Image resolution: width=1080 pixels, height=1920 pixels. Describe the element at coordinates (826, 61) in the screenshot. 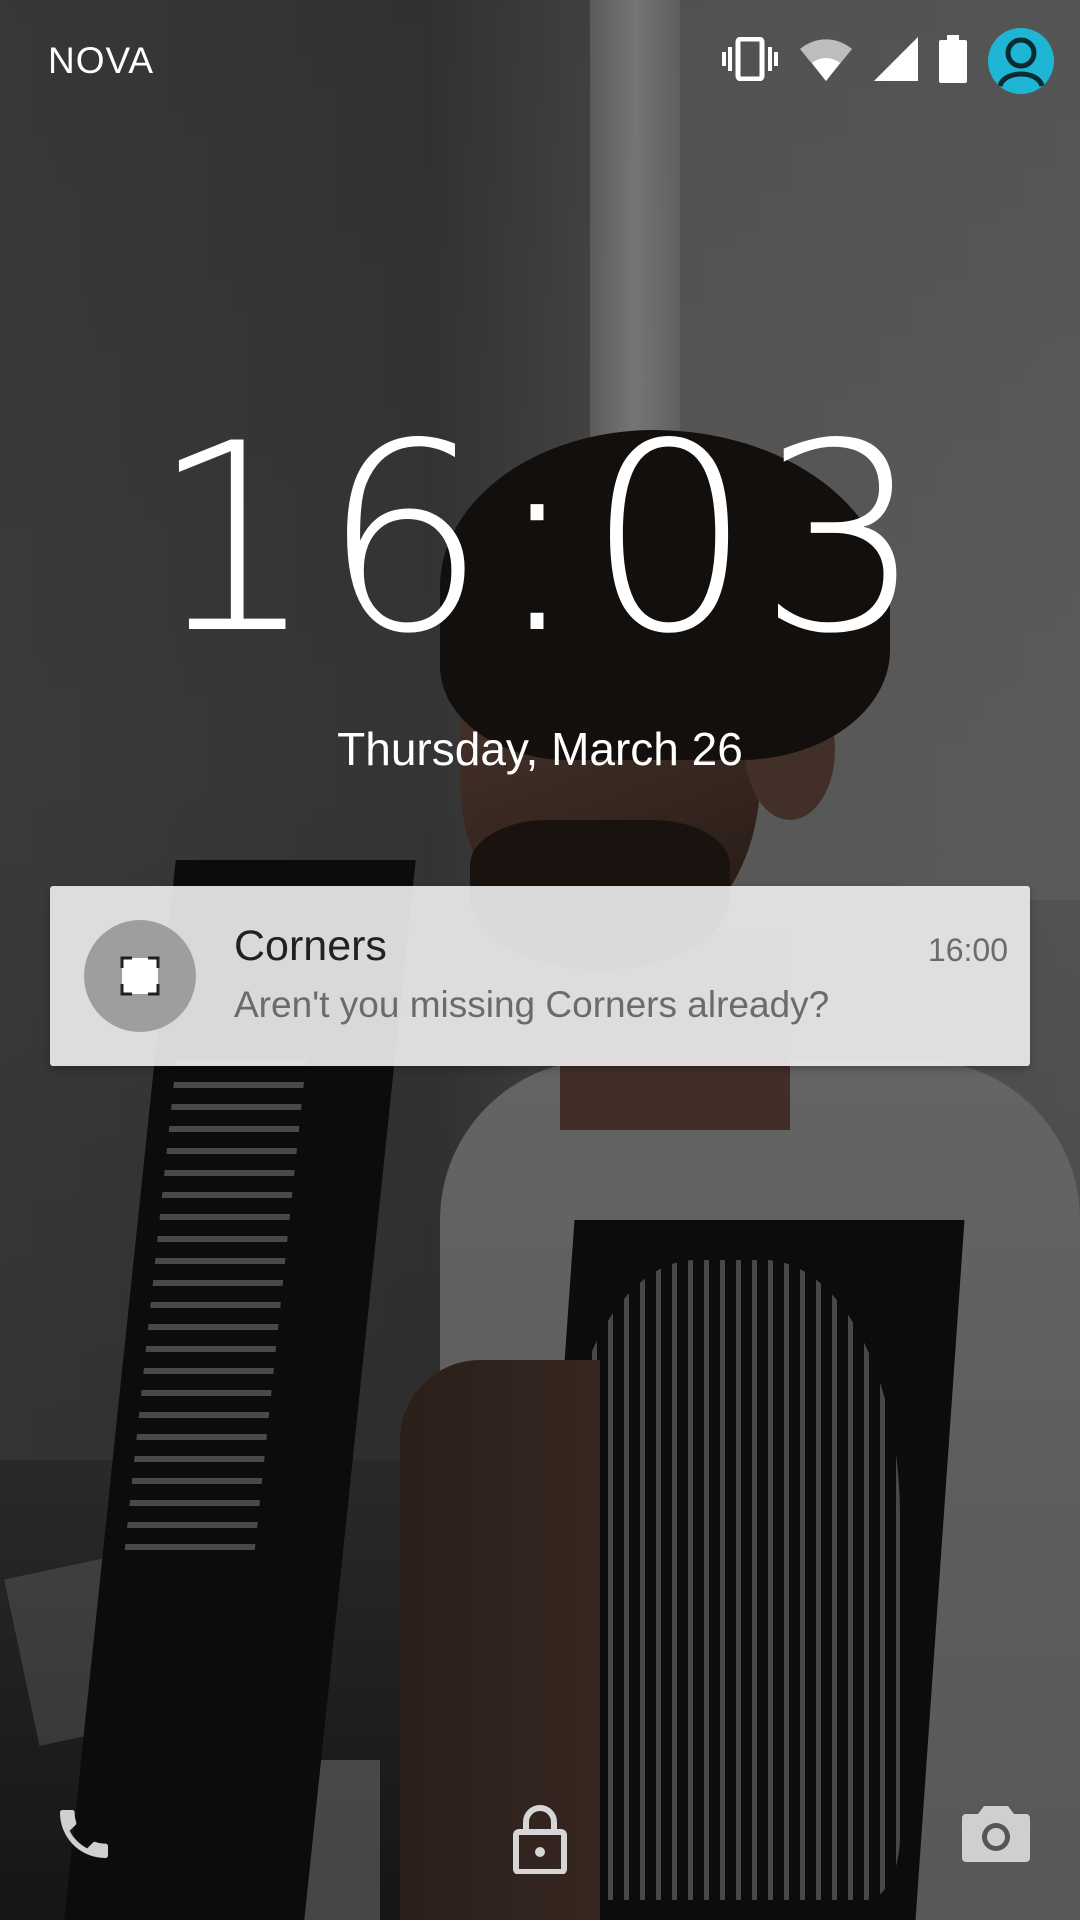

I see `wifi-icon` at that location.